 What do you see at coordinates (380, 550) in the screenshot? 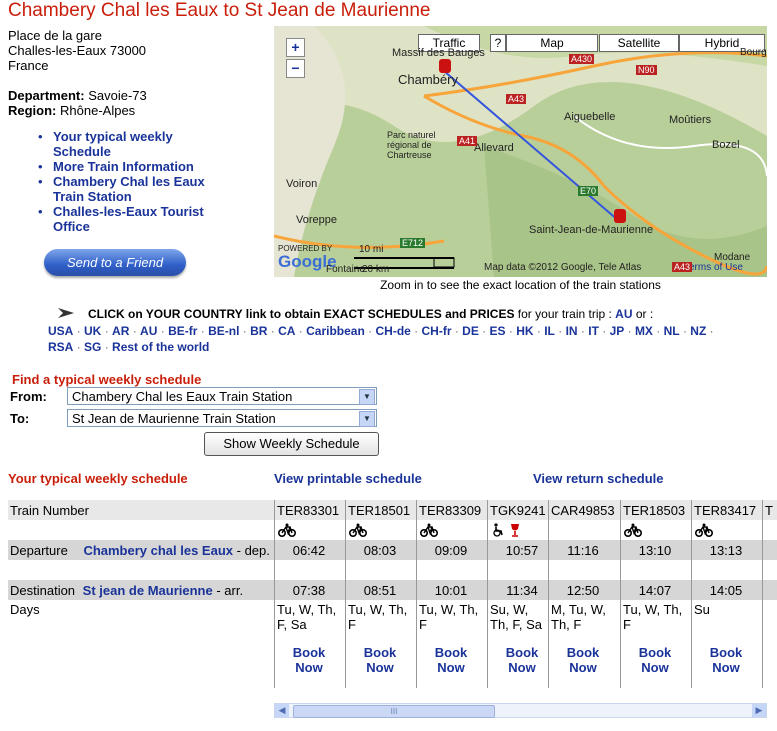
I see `departure-time: 08:03` at bounding box center [380, 550].